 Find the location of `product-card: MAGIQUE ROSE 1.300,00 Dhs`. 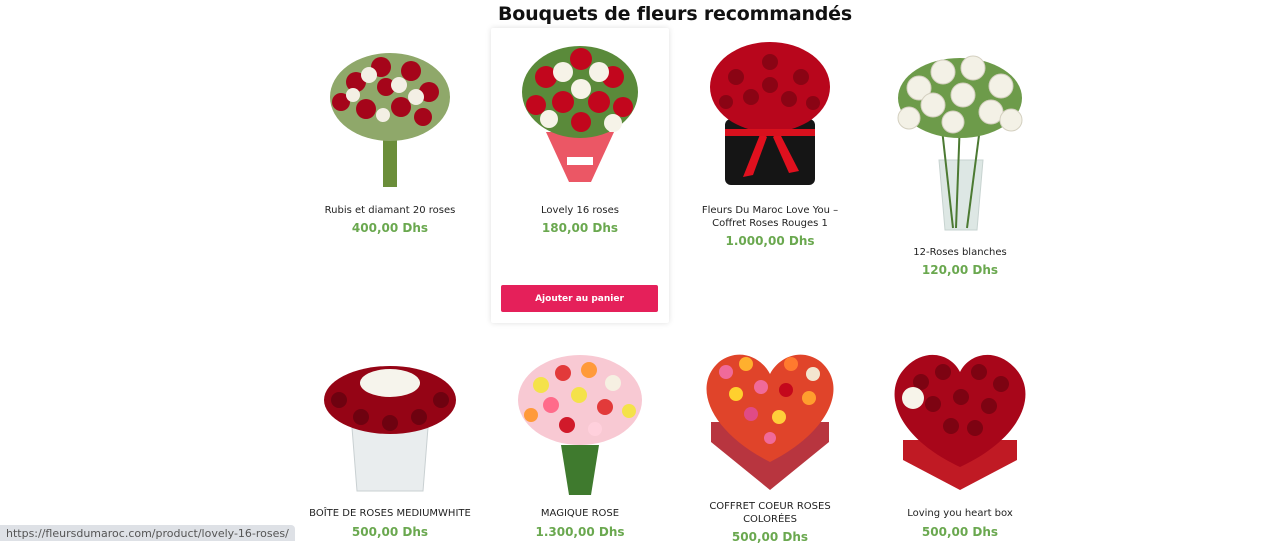

product-card: MAGIQUE ROSE 1.300,00 Dhs is located at coordinates (580, 440).